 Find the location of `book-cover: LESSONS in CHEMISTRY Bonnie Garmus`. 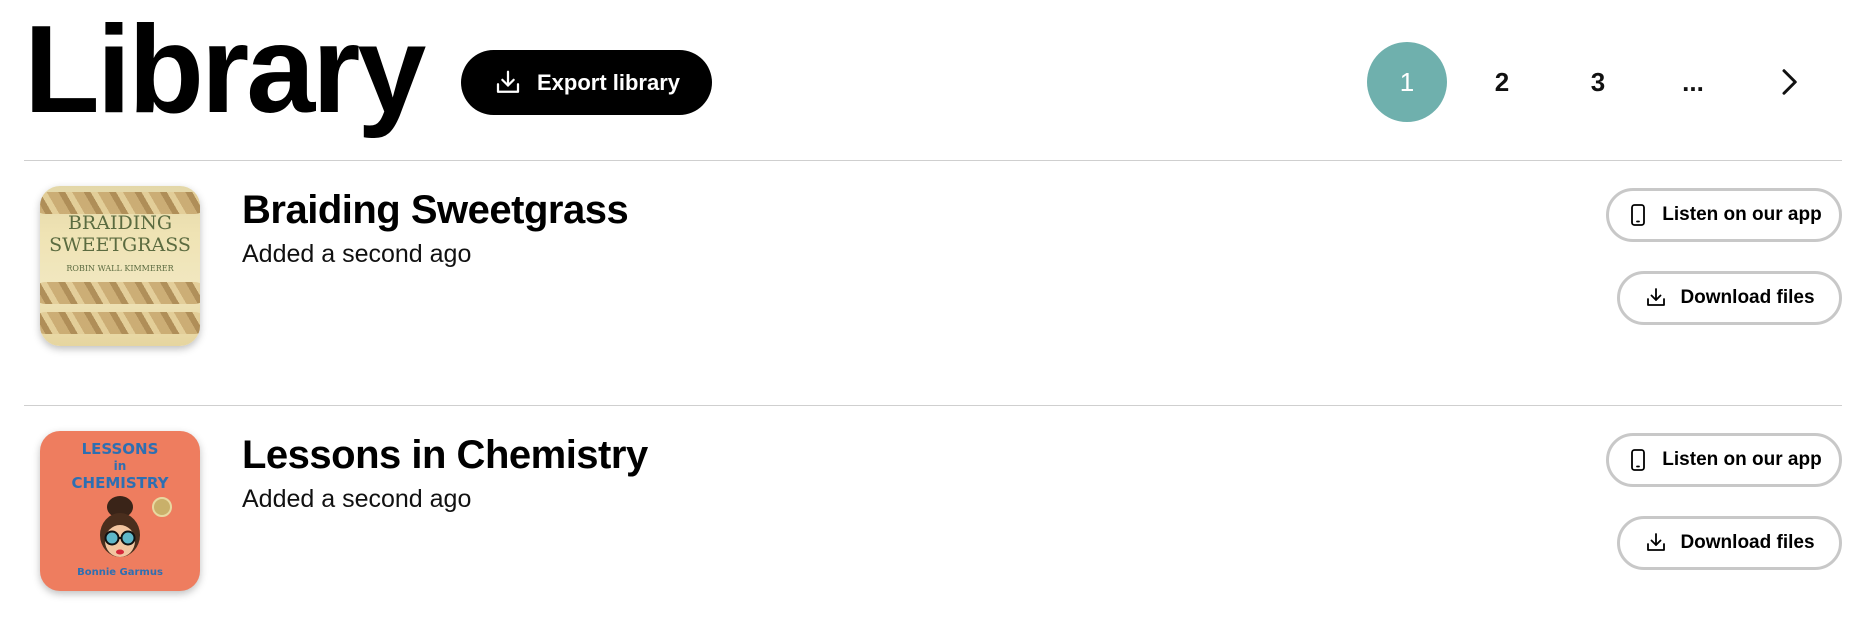

book-cover: LESSONS in CHEMISTRY Bonnie Garmus is located at coordinates (120, 511).